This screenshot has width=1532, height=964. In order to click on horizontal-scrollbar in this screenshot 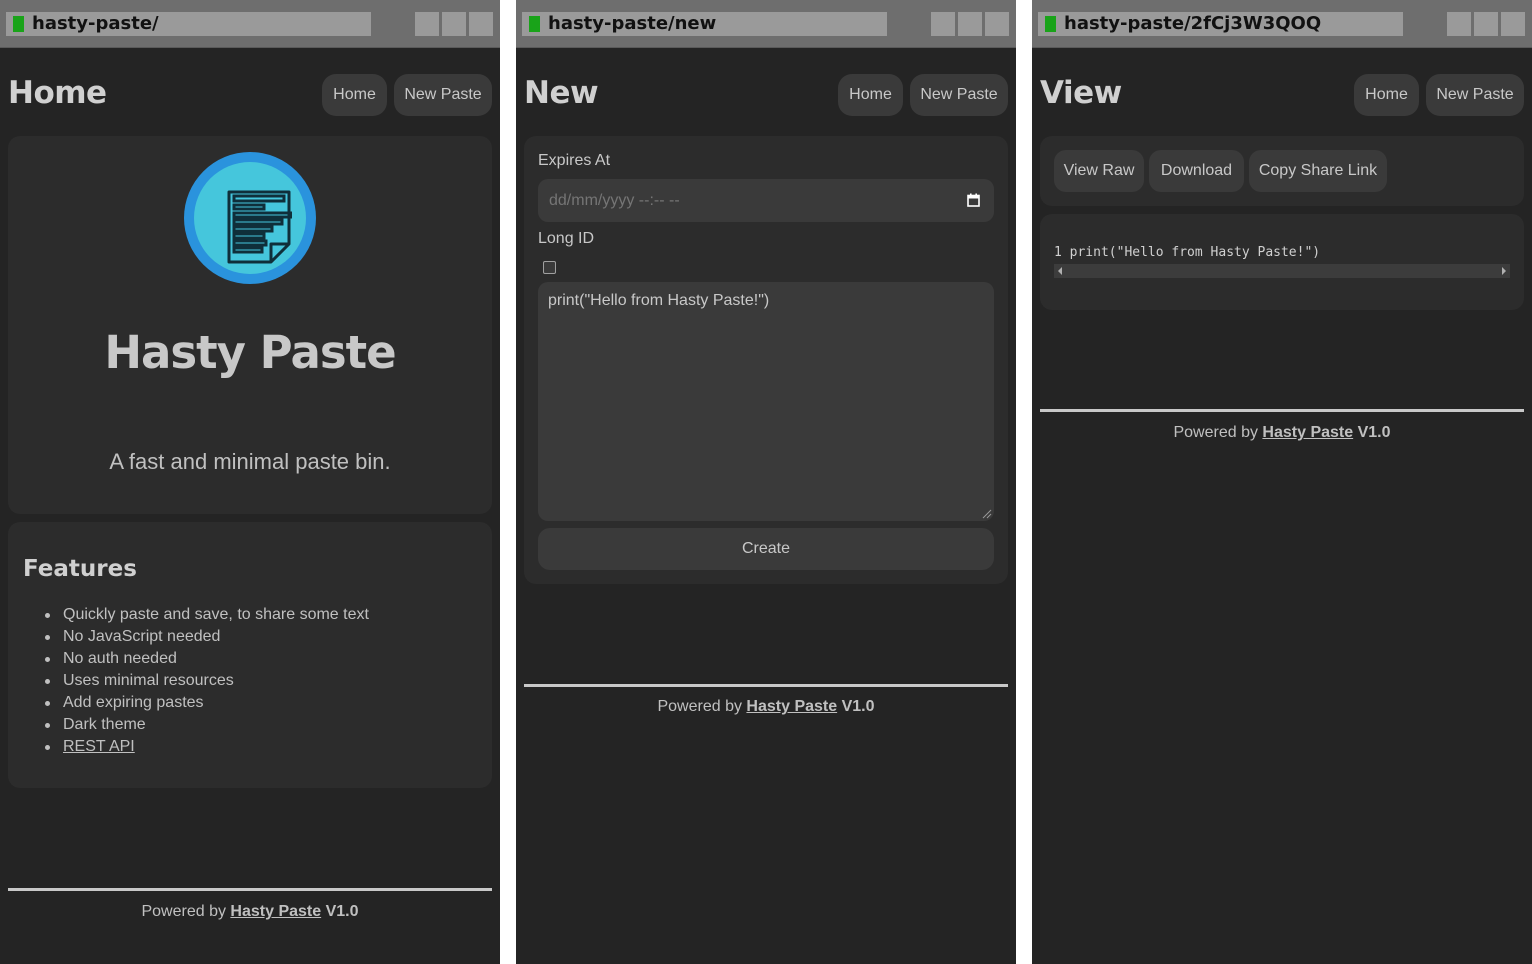, I will do `click(1282, 271)`.